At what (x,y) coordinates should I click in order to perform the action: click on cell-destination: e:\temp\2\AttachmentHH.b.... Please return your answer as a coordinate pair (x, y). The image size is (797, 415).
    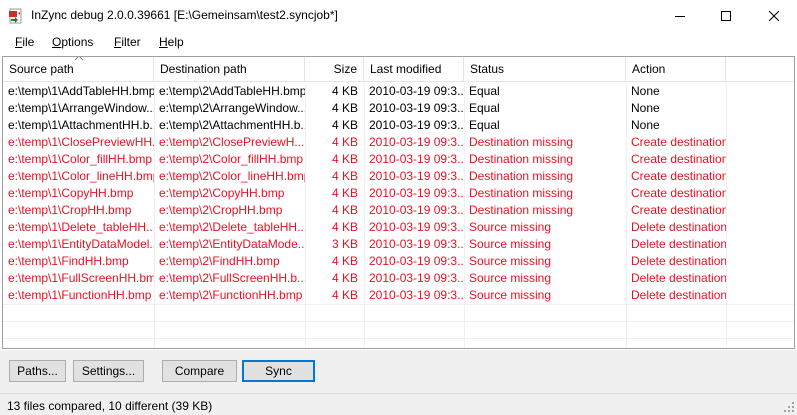
    Looking at the image, I should click on (232, 125).